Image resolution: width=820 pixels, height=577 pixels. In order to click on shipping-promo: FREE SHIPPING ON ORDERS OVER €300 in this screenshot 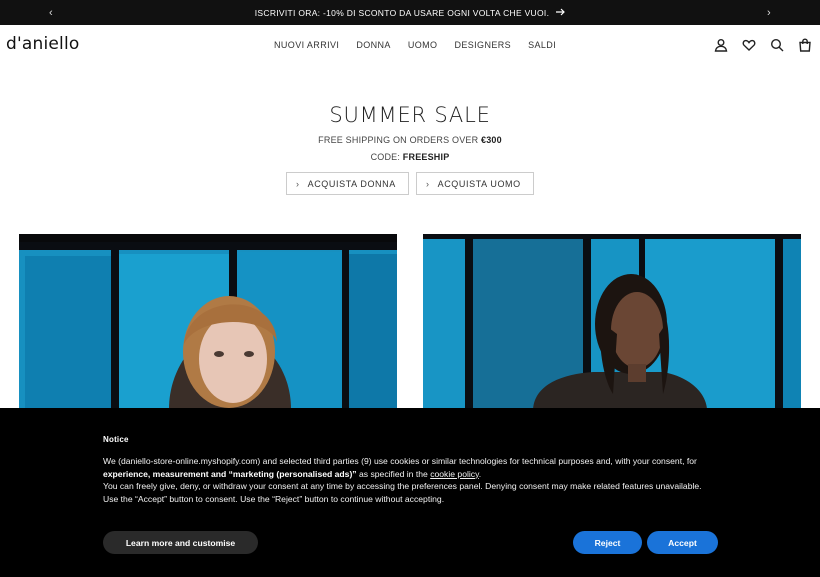, I will do `click(410, 140)`.